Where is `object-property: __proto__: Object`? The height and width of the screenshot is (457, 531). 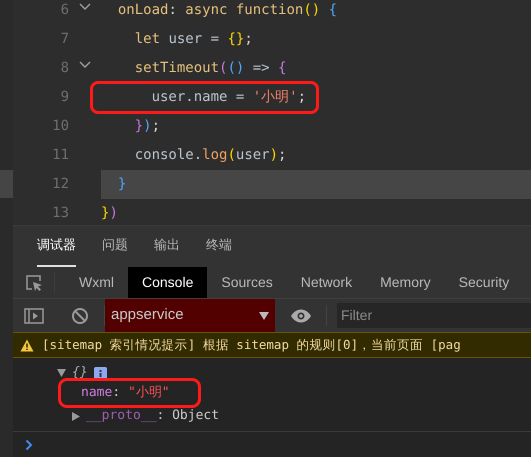
object-property: __proto__: Object is located at coordinates (153, 416).